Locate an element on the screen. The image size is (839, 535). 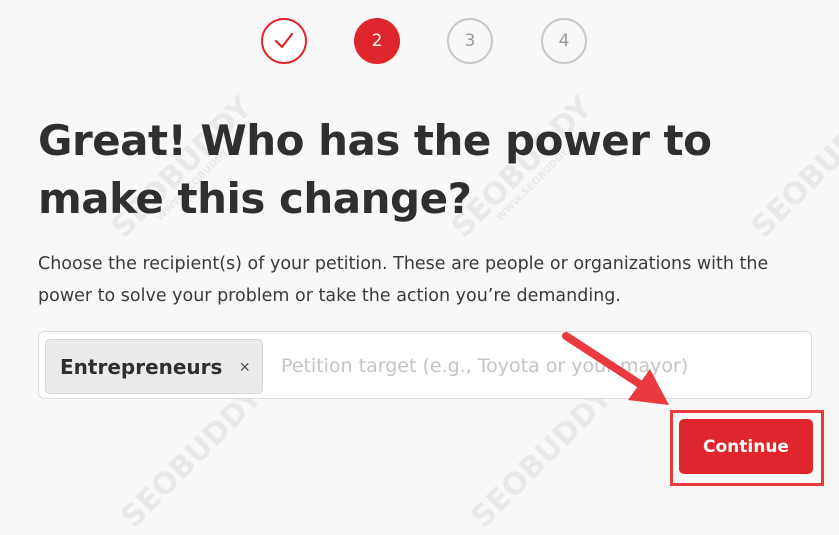
step-2-current: 2 is located at coordinates (377, 41).